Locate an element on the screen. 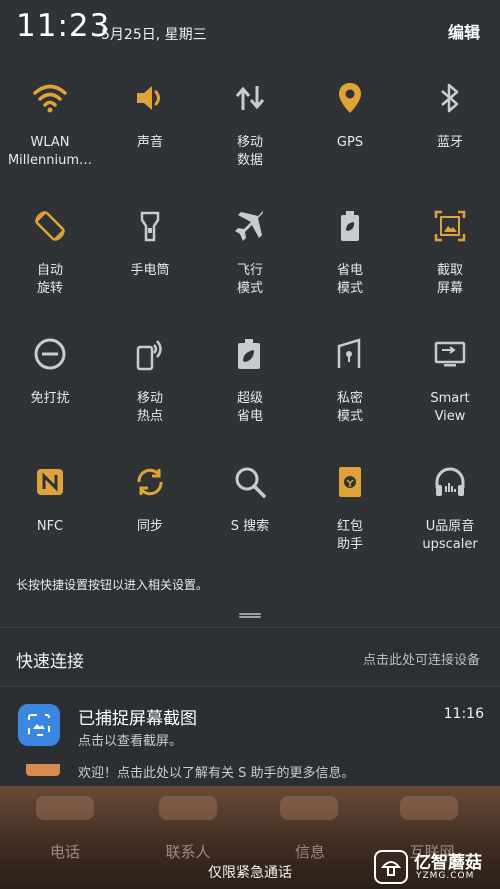 The height and width of the screenshot is (889, 500). location-pin-icon is located at coordinates (350, 98).